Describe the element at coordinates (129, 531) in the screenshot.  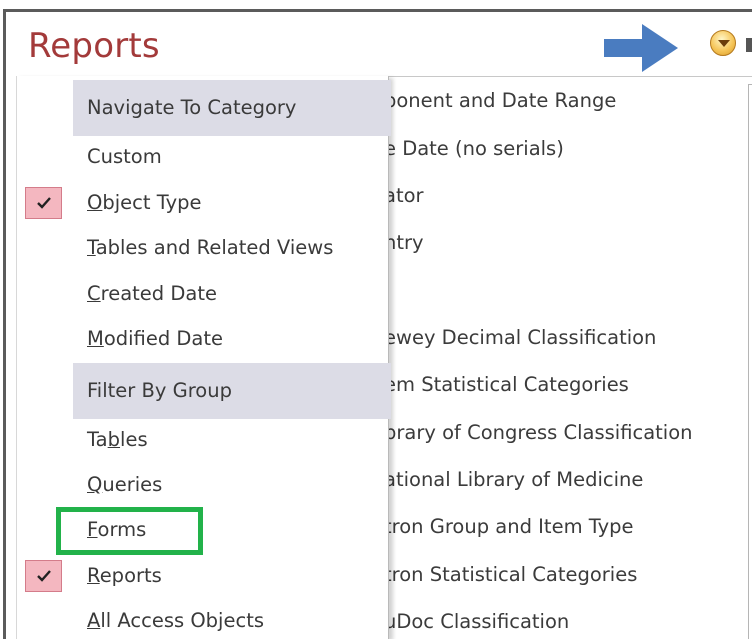
I see `forms-highlight-annotation` at that location.